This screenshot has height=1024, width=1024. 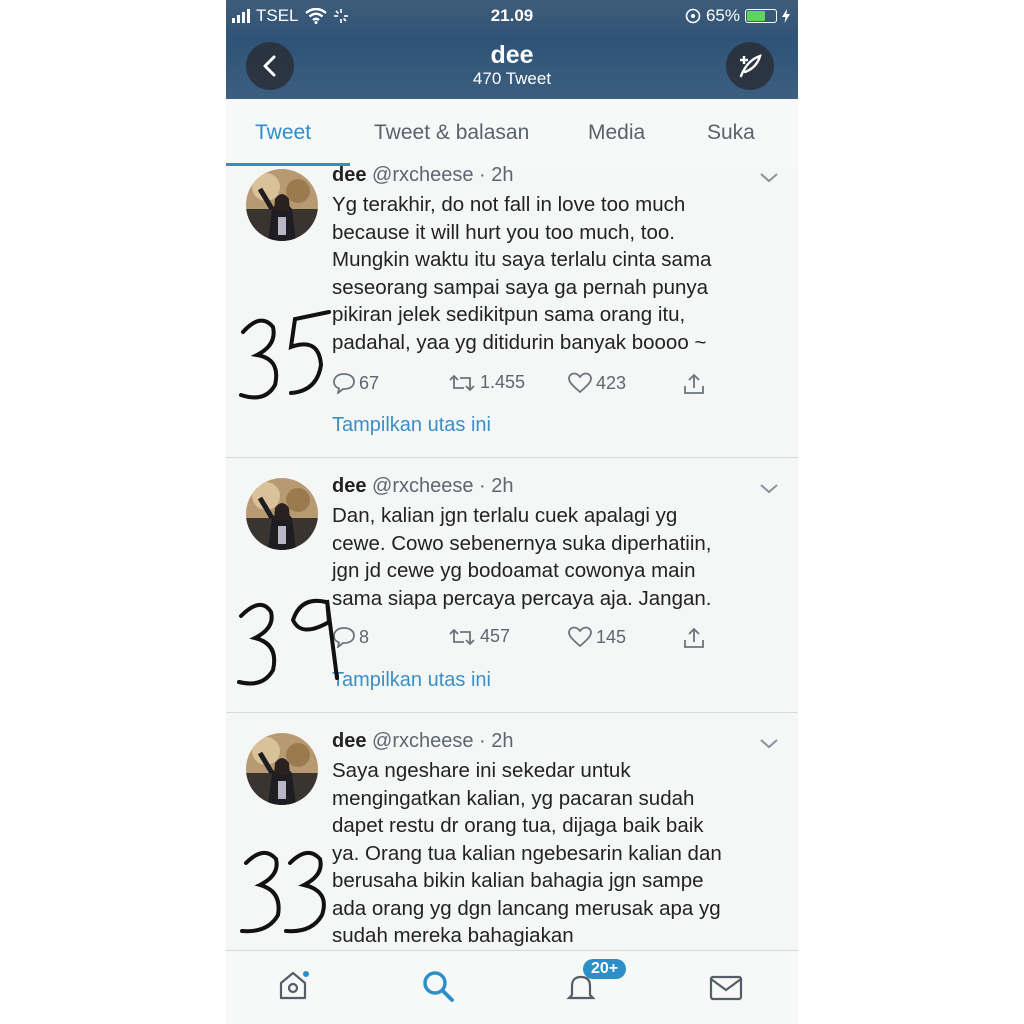 What do you see at coordinates (519, 342) in the screenshot?
I see `tweet-text-line: padahal, yaa yg ditidurin banyak boooo ~` at bounding box center [519, 342].